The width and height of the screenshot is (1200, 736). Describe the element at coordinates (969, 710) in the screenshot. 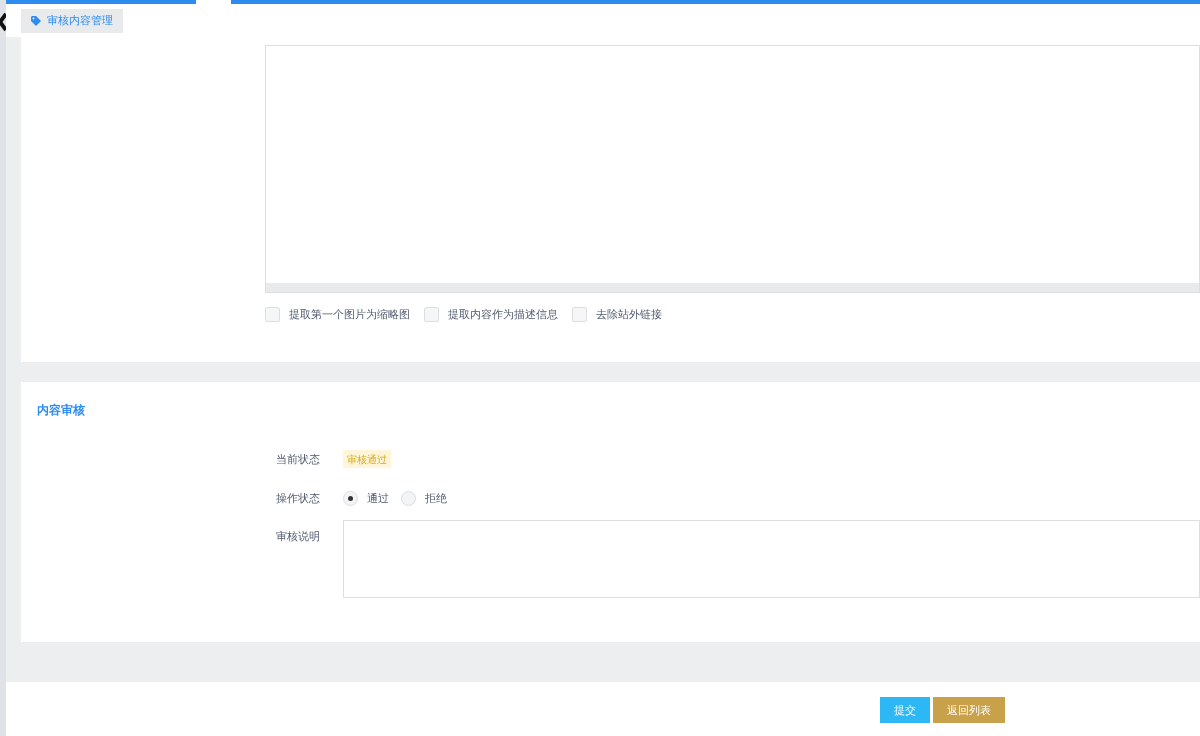

I see `back-button: 返回列表` at that location.